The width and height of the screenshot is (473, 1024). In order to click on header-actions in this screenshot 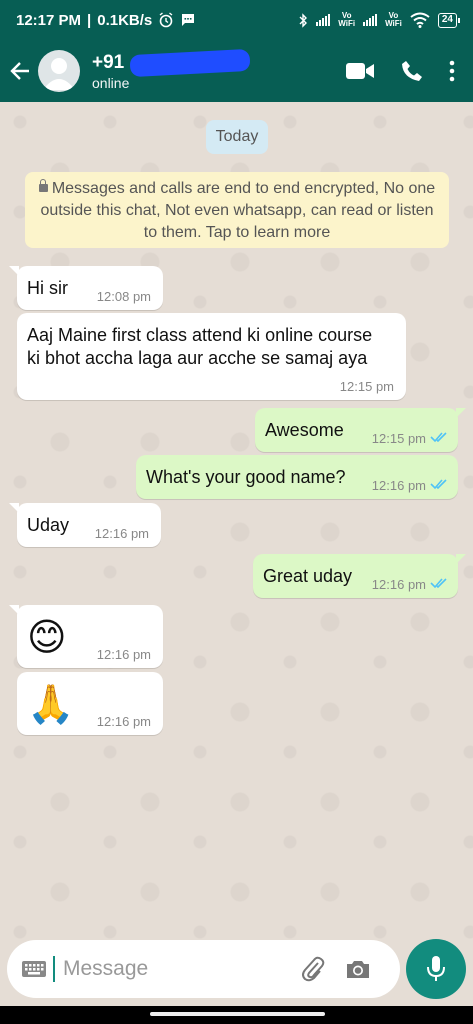, I will do `click(400, 71)`.